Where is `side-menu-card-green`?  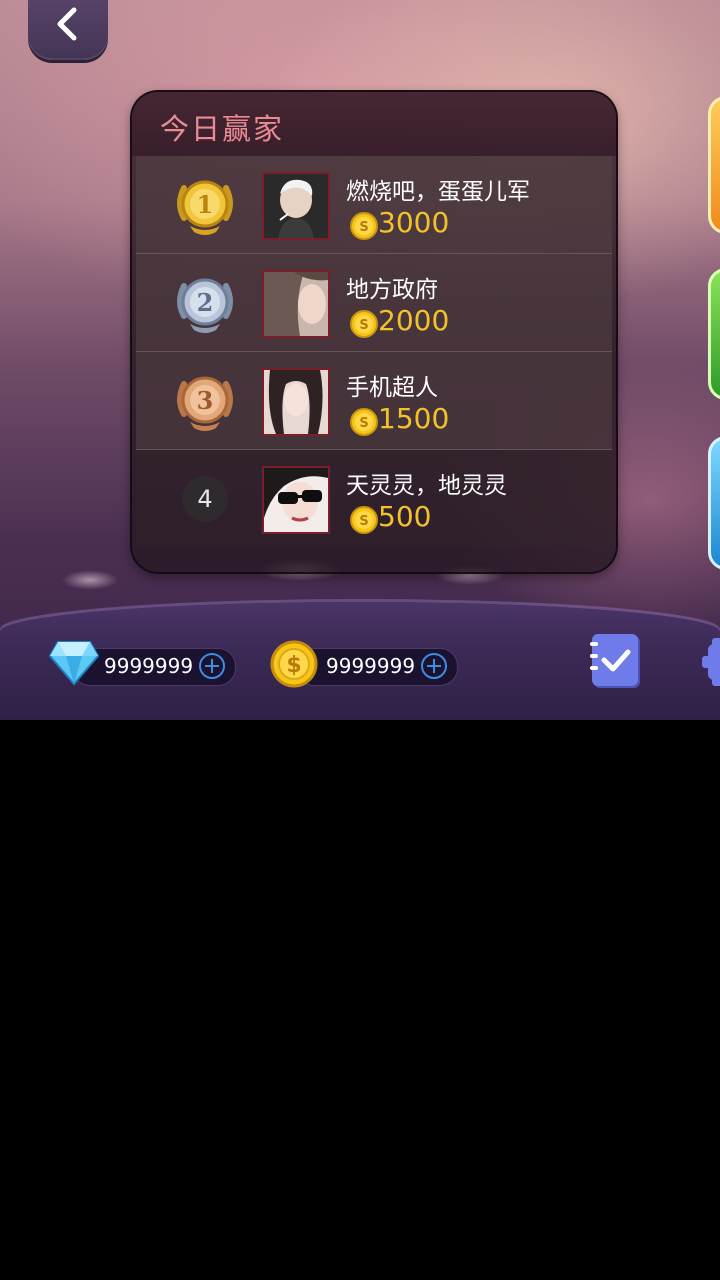 side-menu-card-green is located at coordinates (714, 334).